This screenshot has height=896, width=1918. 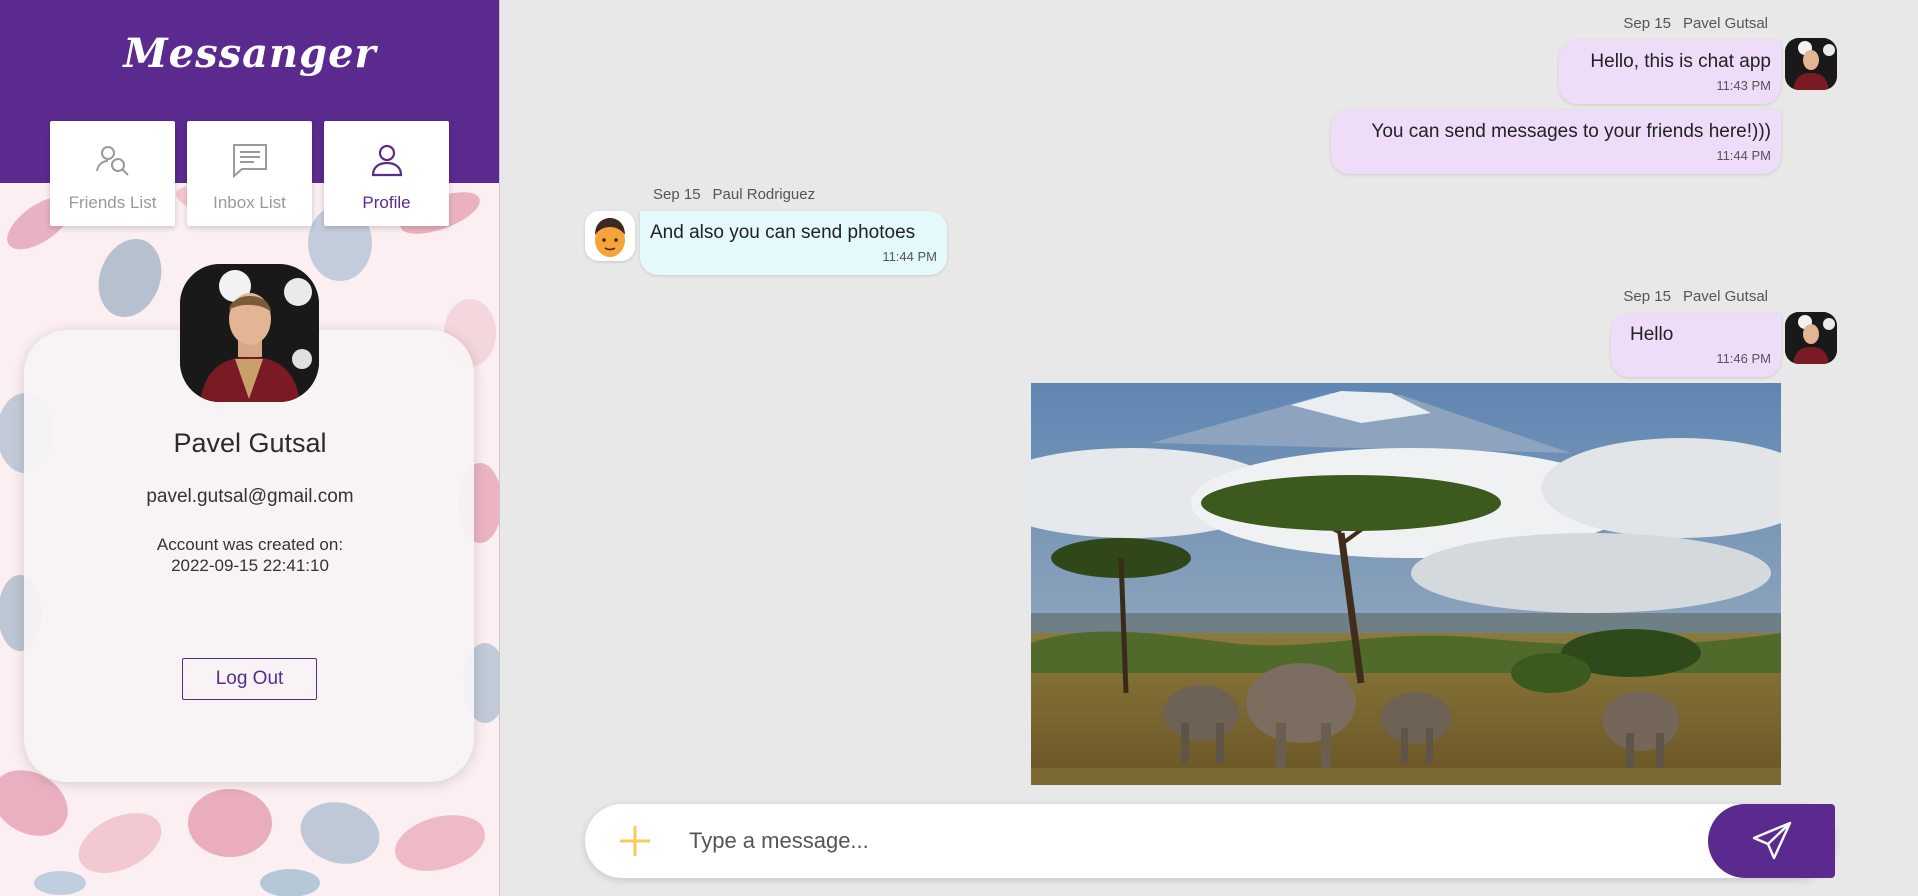 What do you see at coordinates (764, 194) in the screenshot?
I see `message-sender: Paul Rodriguez` at bounding box center [764, 194].